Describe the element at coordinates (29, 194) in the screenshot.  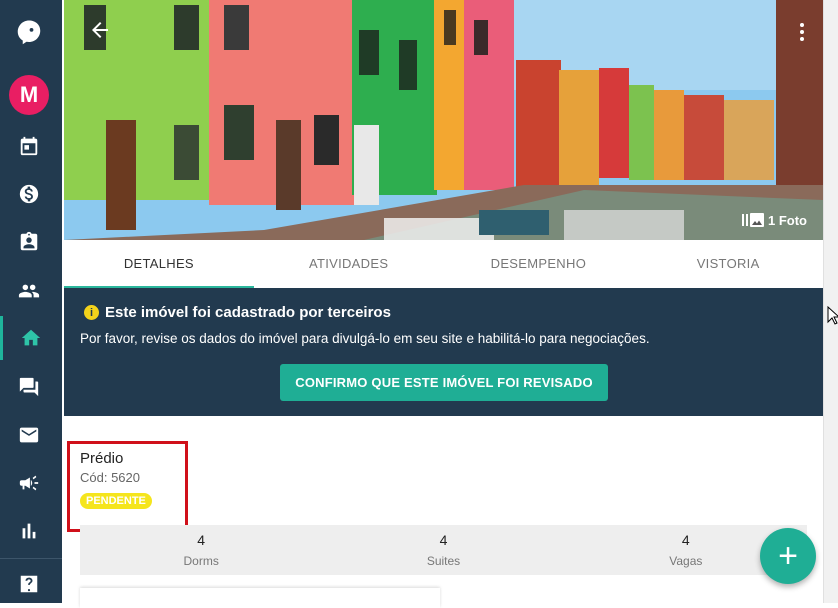
I see `dollar-icon` at that location.